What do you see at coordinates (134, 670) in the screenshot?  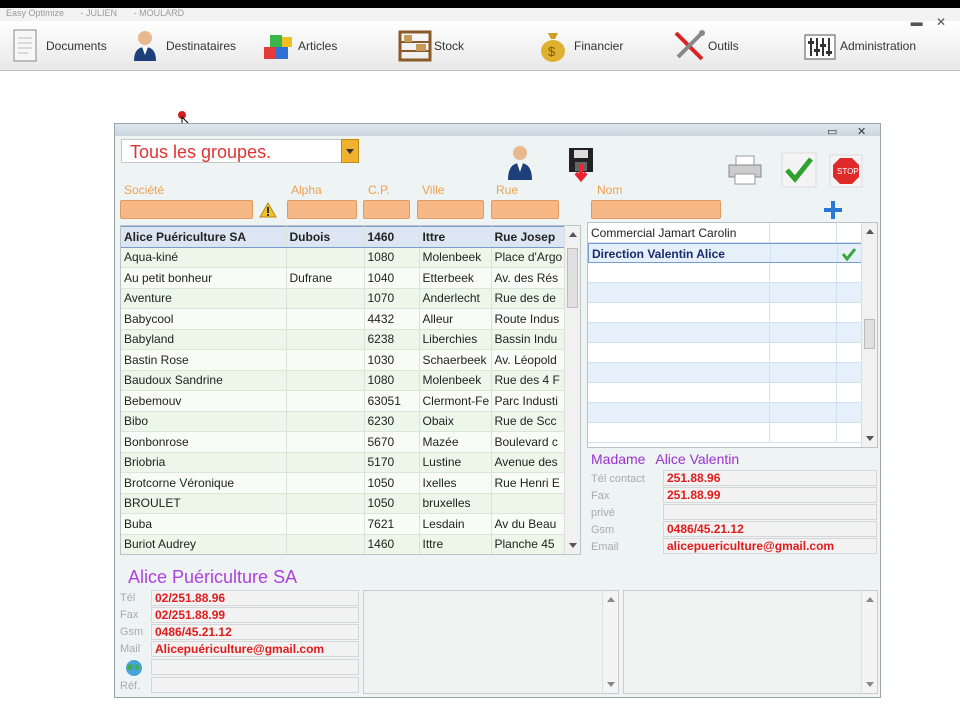 I see `globe-icon` at bounding box center [134, 670].